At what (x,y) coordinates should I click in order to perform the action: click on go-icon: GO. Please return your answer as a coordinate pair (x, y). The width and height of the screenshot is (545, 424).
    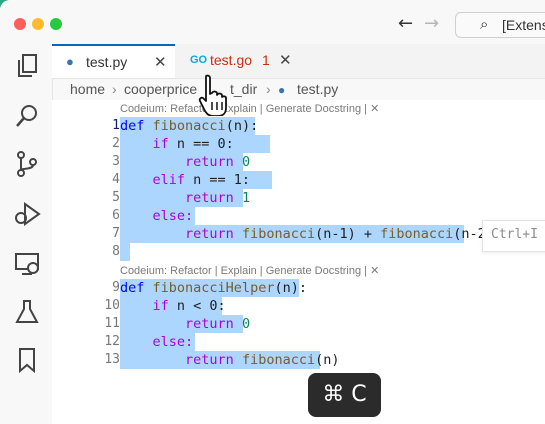
    Looking at the image, I should click on (199, 60).